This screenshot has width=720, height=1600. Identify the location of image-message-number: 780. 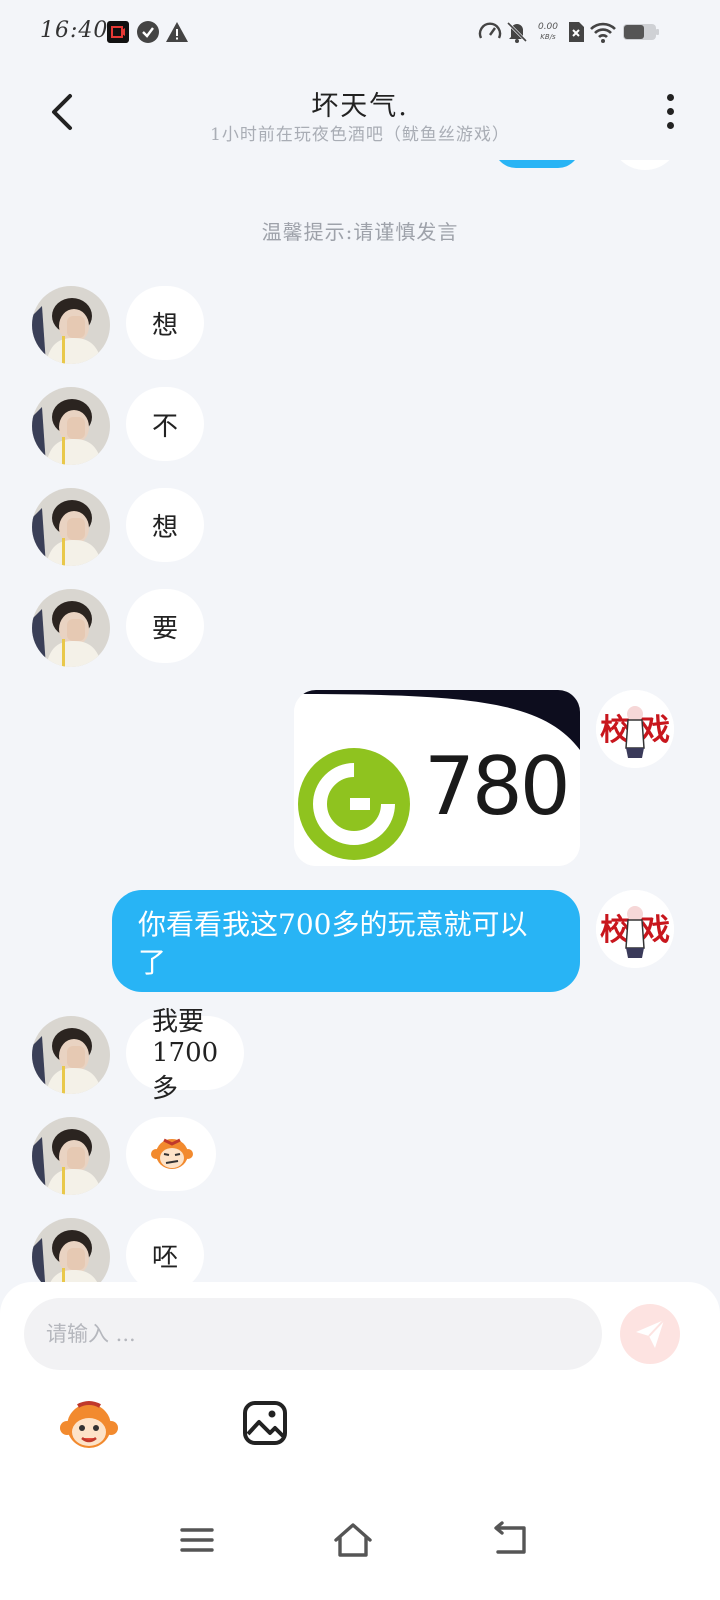
(497, 786).